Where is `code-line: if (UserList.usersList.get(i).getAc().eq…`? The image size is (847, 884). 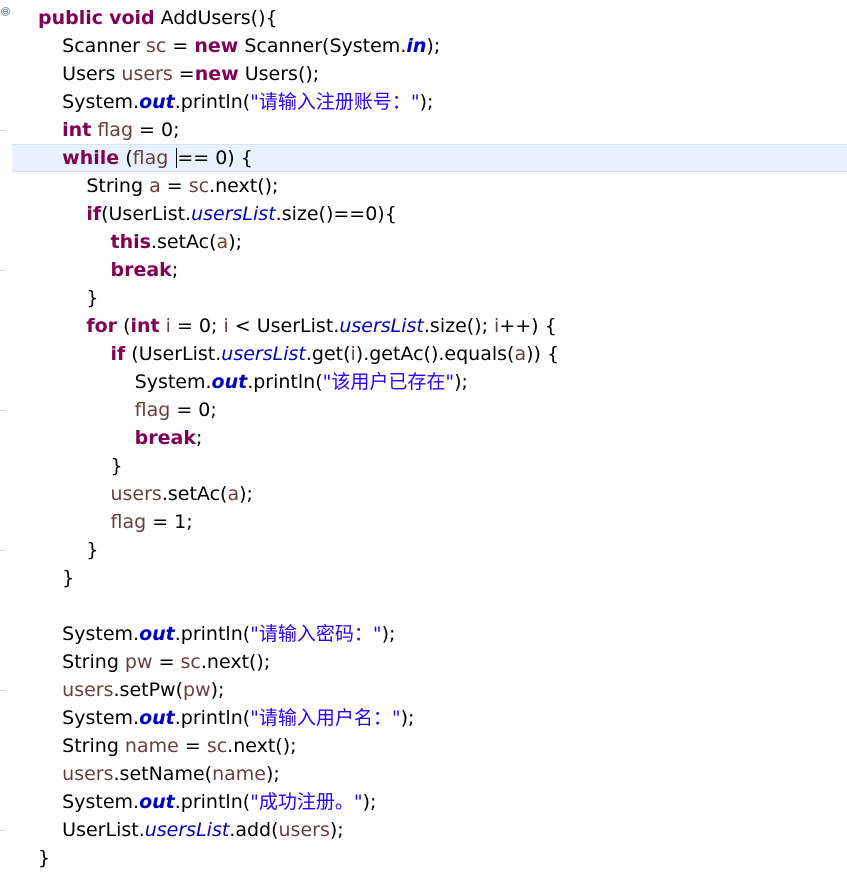
code-line: if (UserList.usersList.get(i).getAc().eq… is located at coordinates (298, 354).